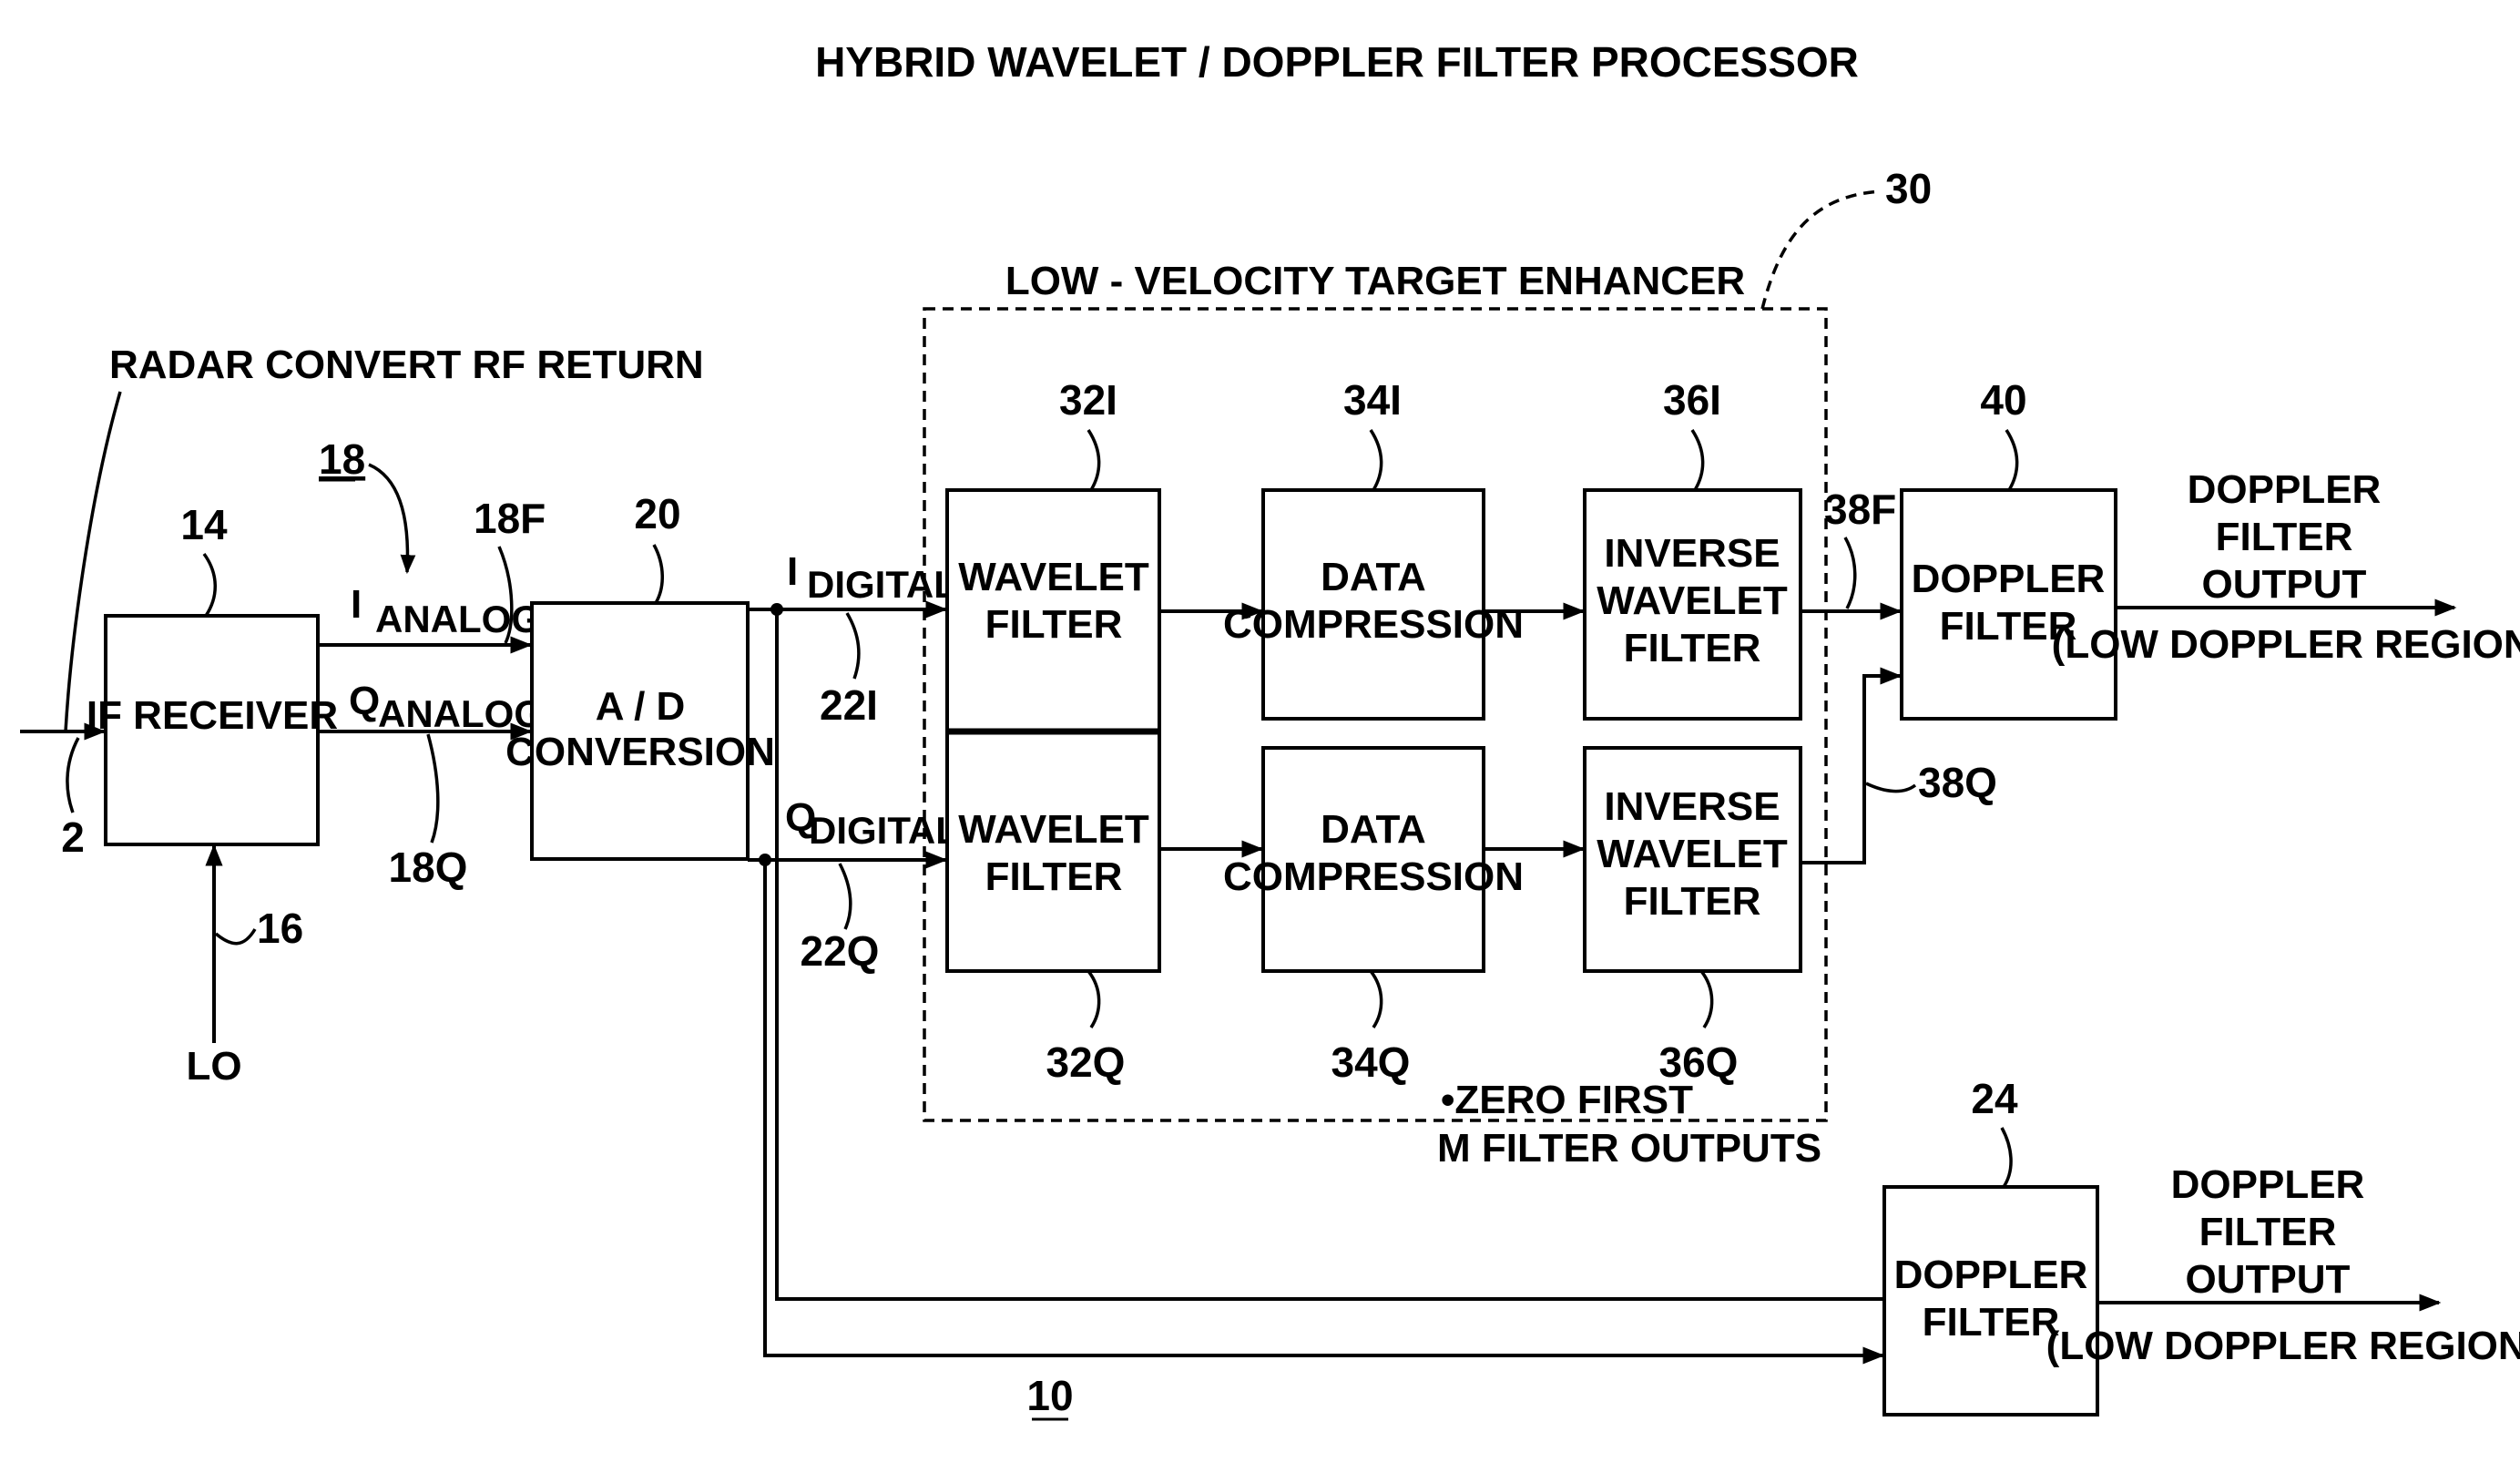  What do you see at coordinates (213, 1066) in the screenshot?
I see `lo-label: LO` at bounding box center [213, 1066].